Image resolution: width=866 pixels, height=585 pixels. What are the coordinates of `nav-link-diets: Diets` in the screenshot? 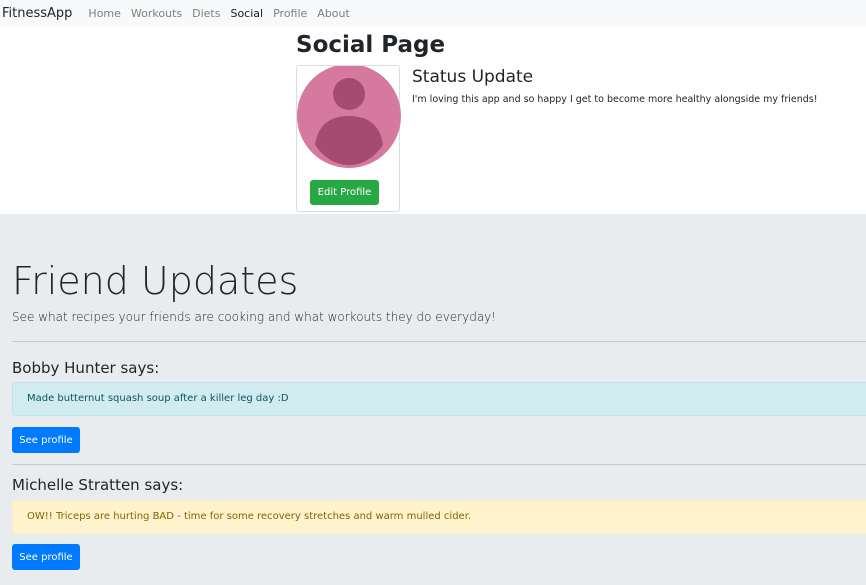 It's located at (206, 13).